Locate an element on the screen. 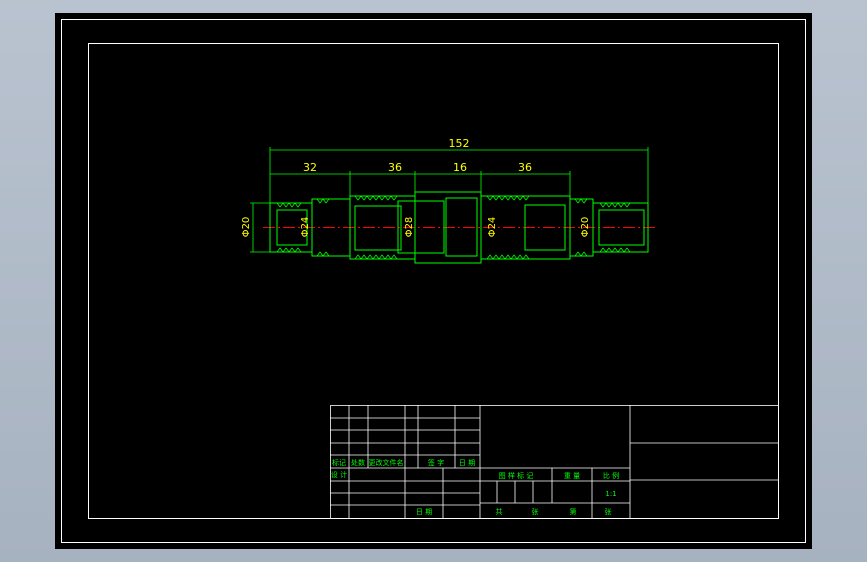 Image resolution: width=867 pixels, height=562 pixels. dia-label-4: Φ24 is located at coordinates (492, 227).